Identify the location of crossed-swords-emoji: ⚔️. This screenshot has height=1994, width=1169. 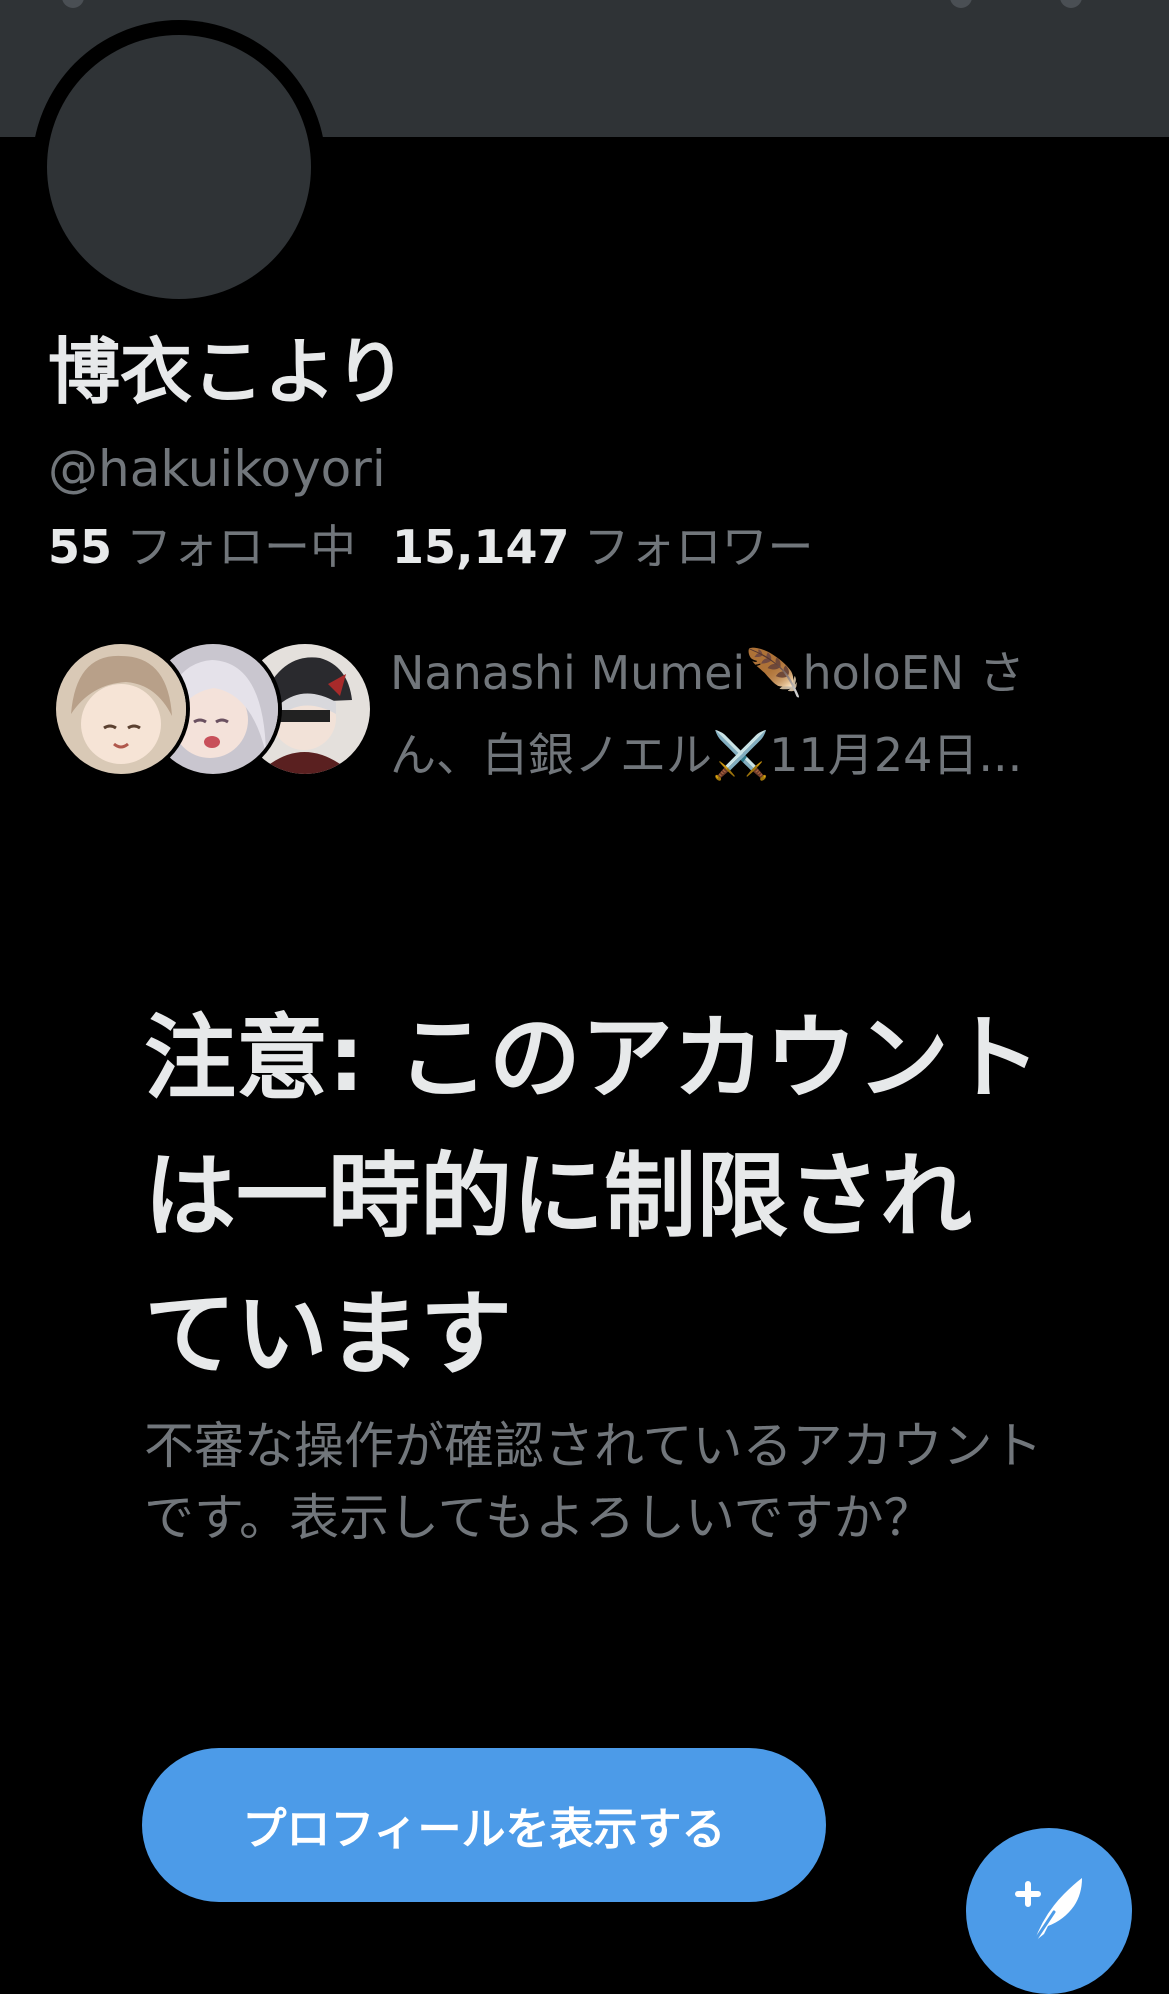
(741, 755).